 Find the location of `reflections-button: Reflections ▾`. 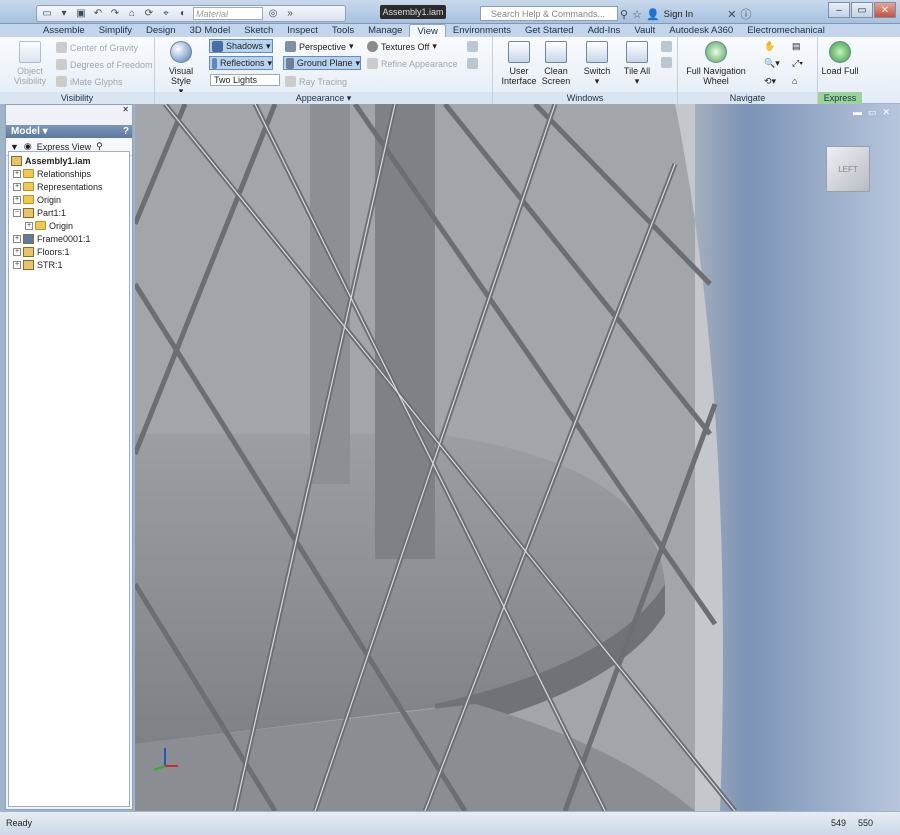

reflections-button: Reflections ▾ is located at coordinates (241, 63).